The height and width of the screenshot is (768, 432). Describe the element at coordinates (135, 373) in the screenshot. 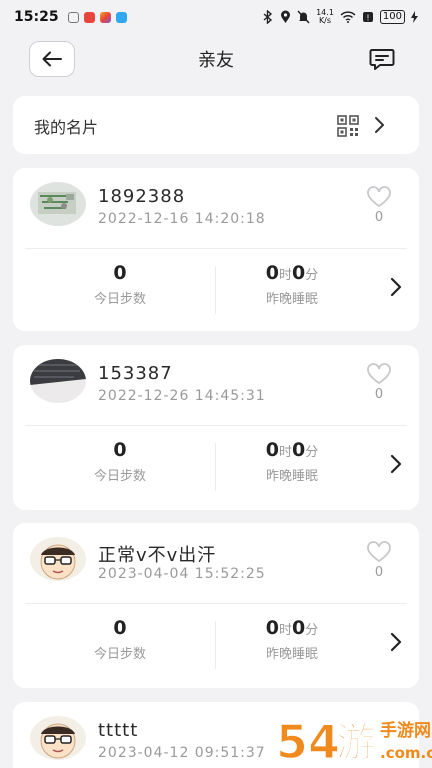

I see `friend-name: 153387` at that location.